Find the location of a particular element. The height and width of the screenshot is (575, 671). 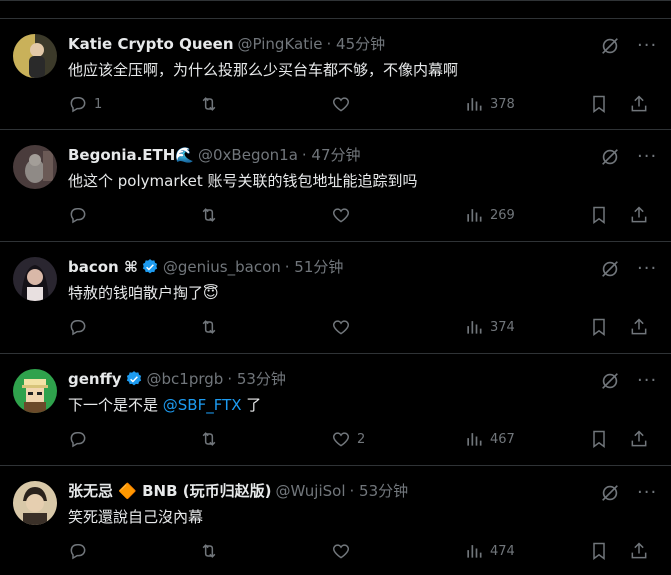

tweet-actions: 374 is located at coordinates (364, 327).